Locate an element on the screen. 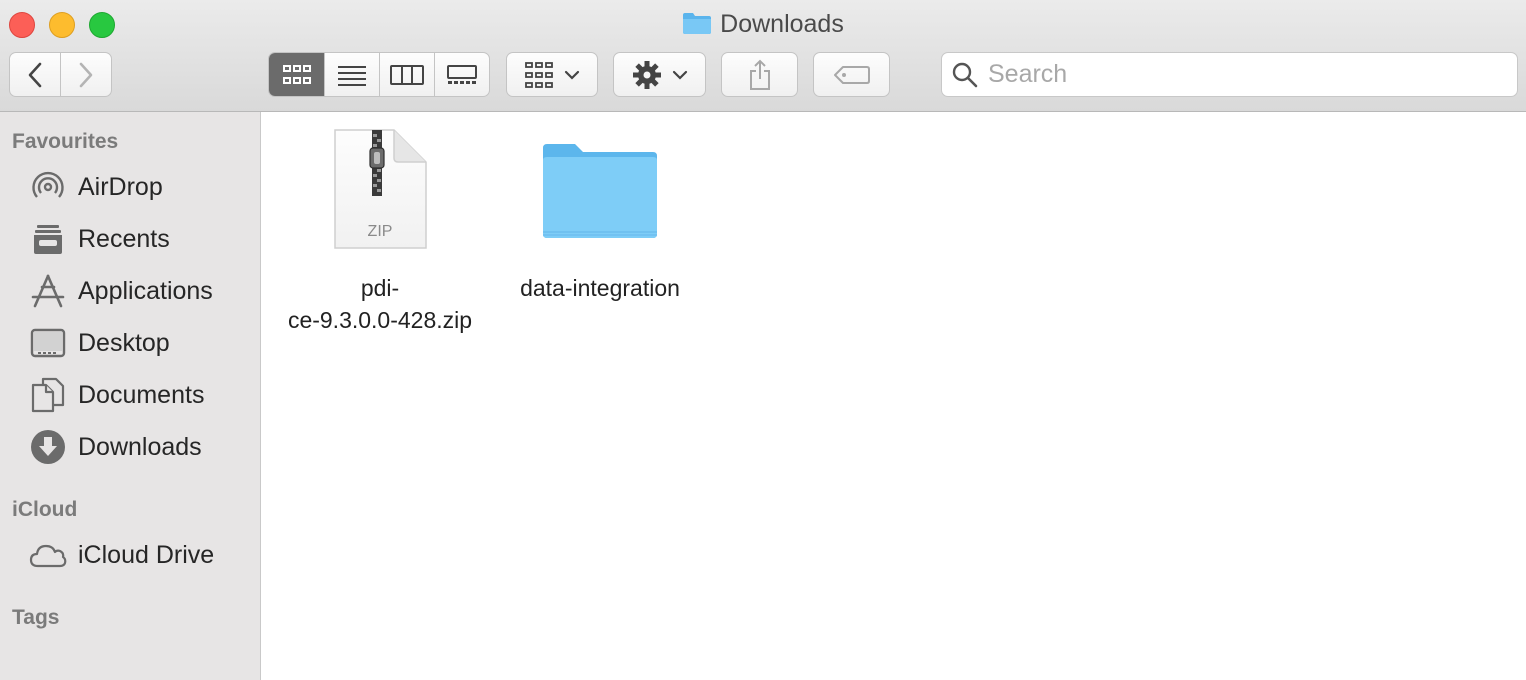 This screenshot has width=1526, height=680. gallery-view-button is located at coordinates (461, 74).